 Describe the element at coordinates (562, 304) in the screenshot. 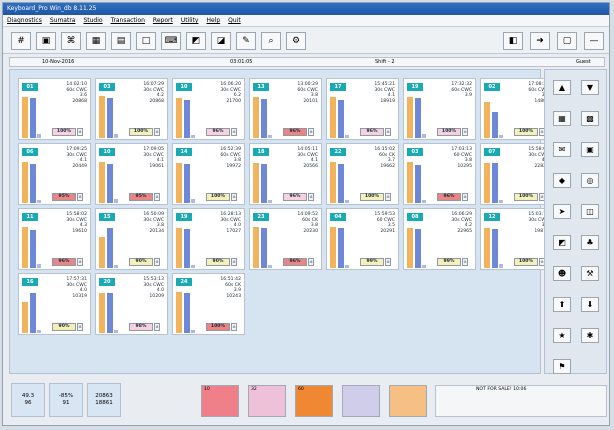

I see `upload-icon: ⬆` at that location.